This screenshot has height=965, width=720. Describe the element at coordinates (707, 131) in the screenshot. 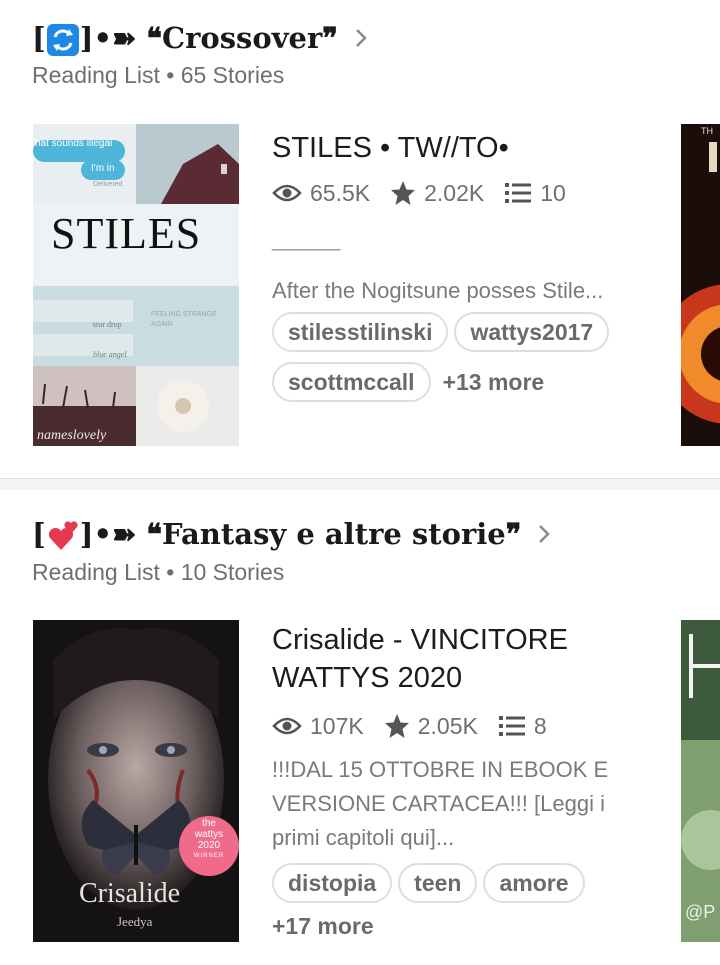

I see `next-cover-text: TH` at that location.